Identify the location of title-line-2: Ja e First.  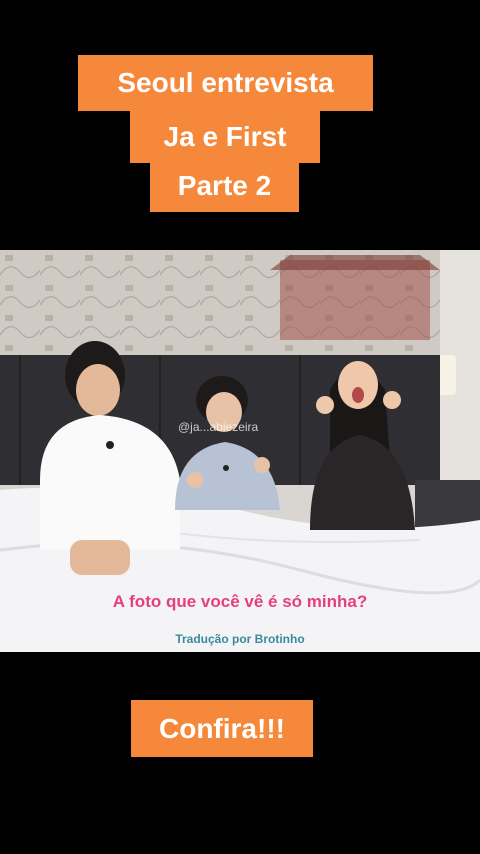
(225, 136).